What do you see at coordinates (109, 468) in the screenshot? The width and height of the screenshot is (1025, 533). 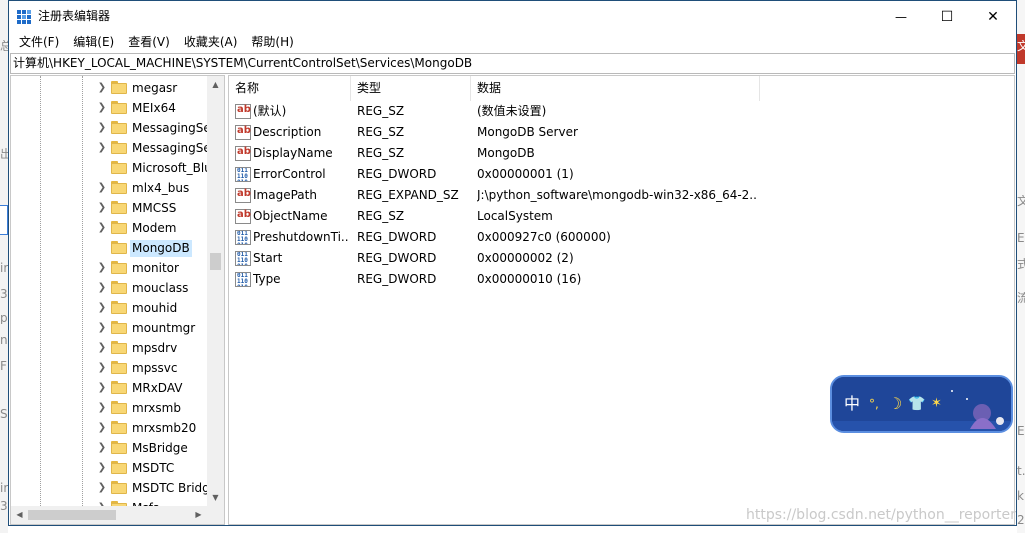 I see `tree-item: ❯ MSDTC` at bounding box center [109, 468].